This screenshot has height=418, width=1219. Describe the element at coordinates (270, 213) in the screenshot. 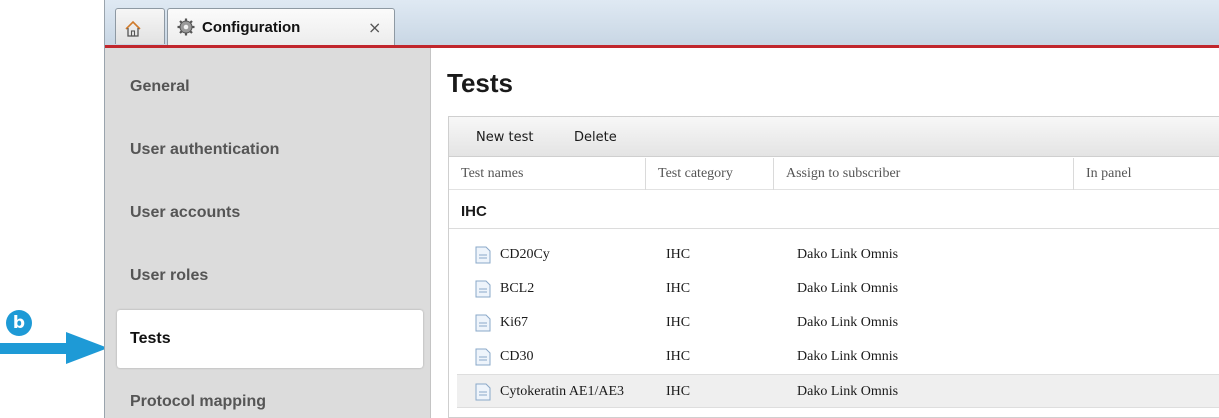

I see `sidebar-item-user-accounts: User accounts` at that location.